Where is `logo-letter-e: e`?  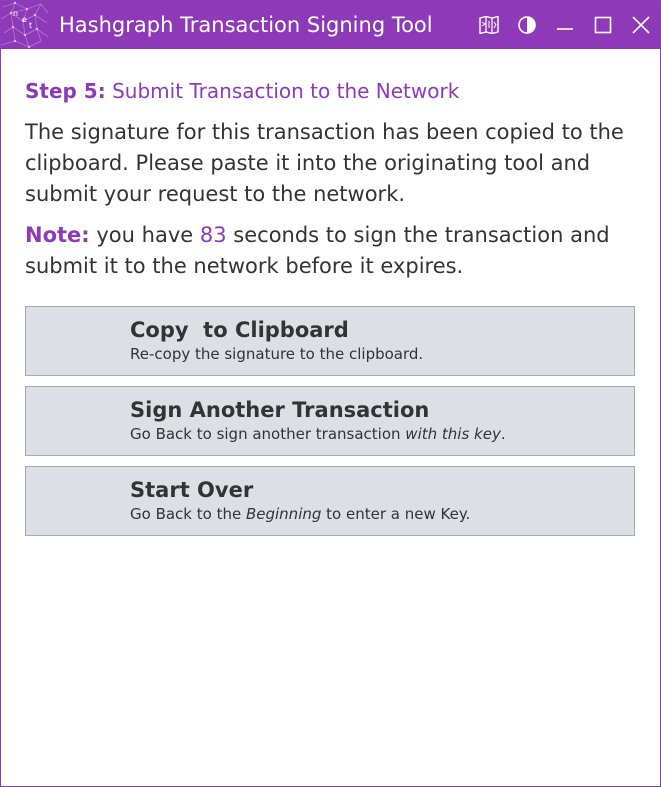 logo-letter-e: e is located at coordinates (24, 19).